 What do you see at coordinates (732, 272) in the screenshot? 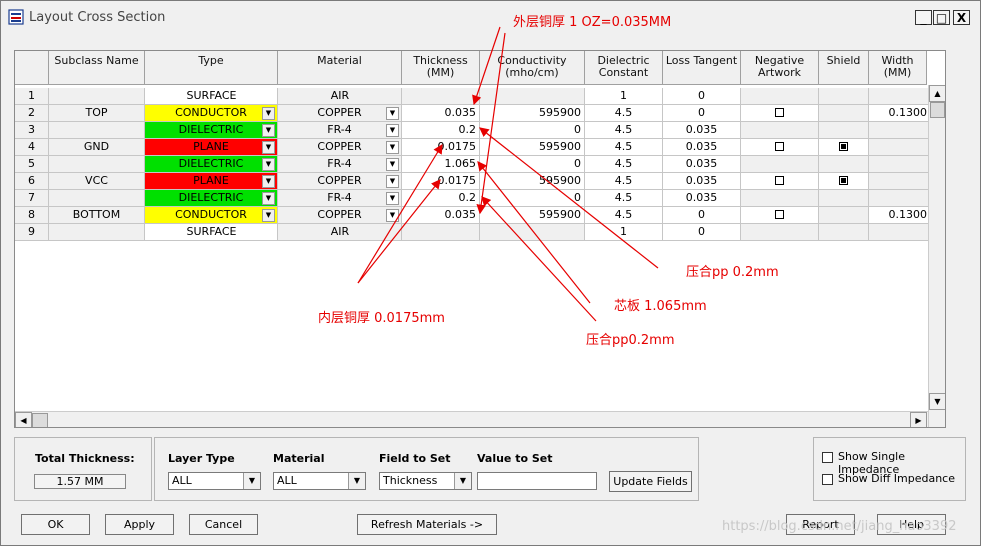
I see `annotation-pp-top: 压合pp 0.2mm` at bounding box center [732, 272].